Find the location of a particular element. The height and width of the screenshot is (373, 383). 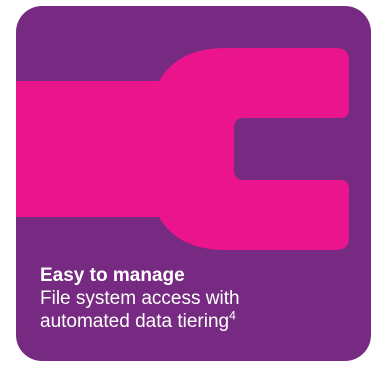

footnote-marker: 4 is located at coordinates (232, 315).